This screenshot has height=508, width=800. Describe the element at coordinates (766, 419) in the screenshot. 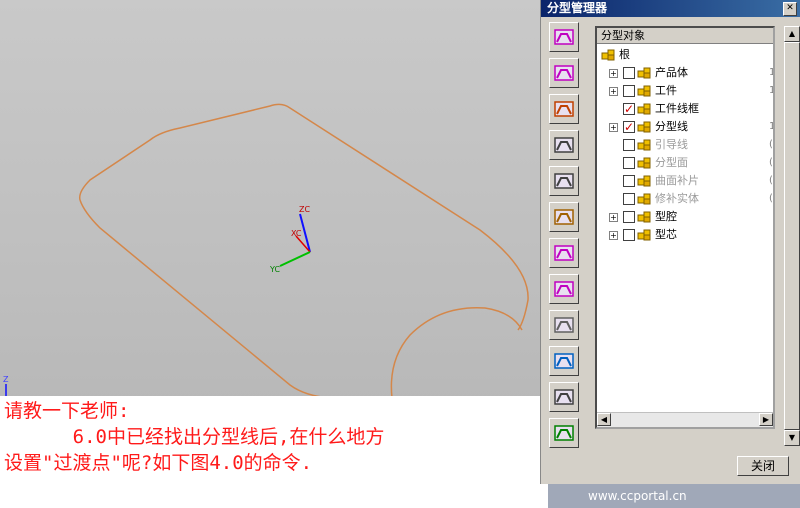

I see `scroll-right-icon: ▶` at that location.